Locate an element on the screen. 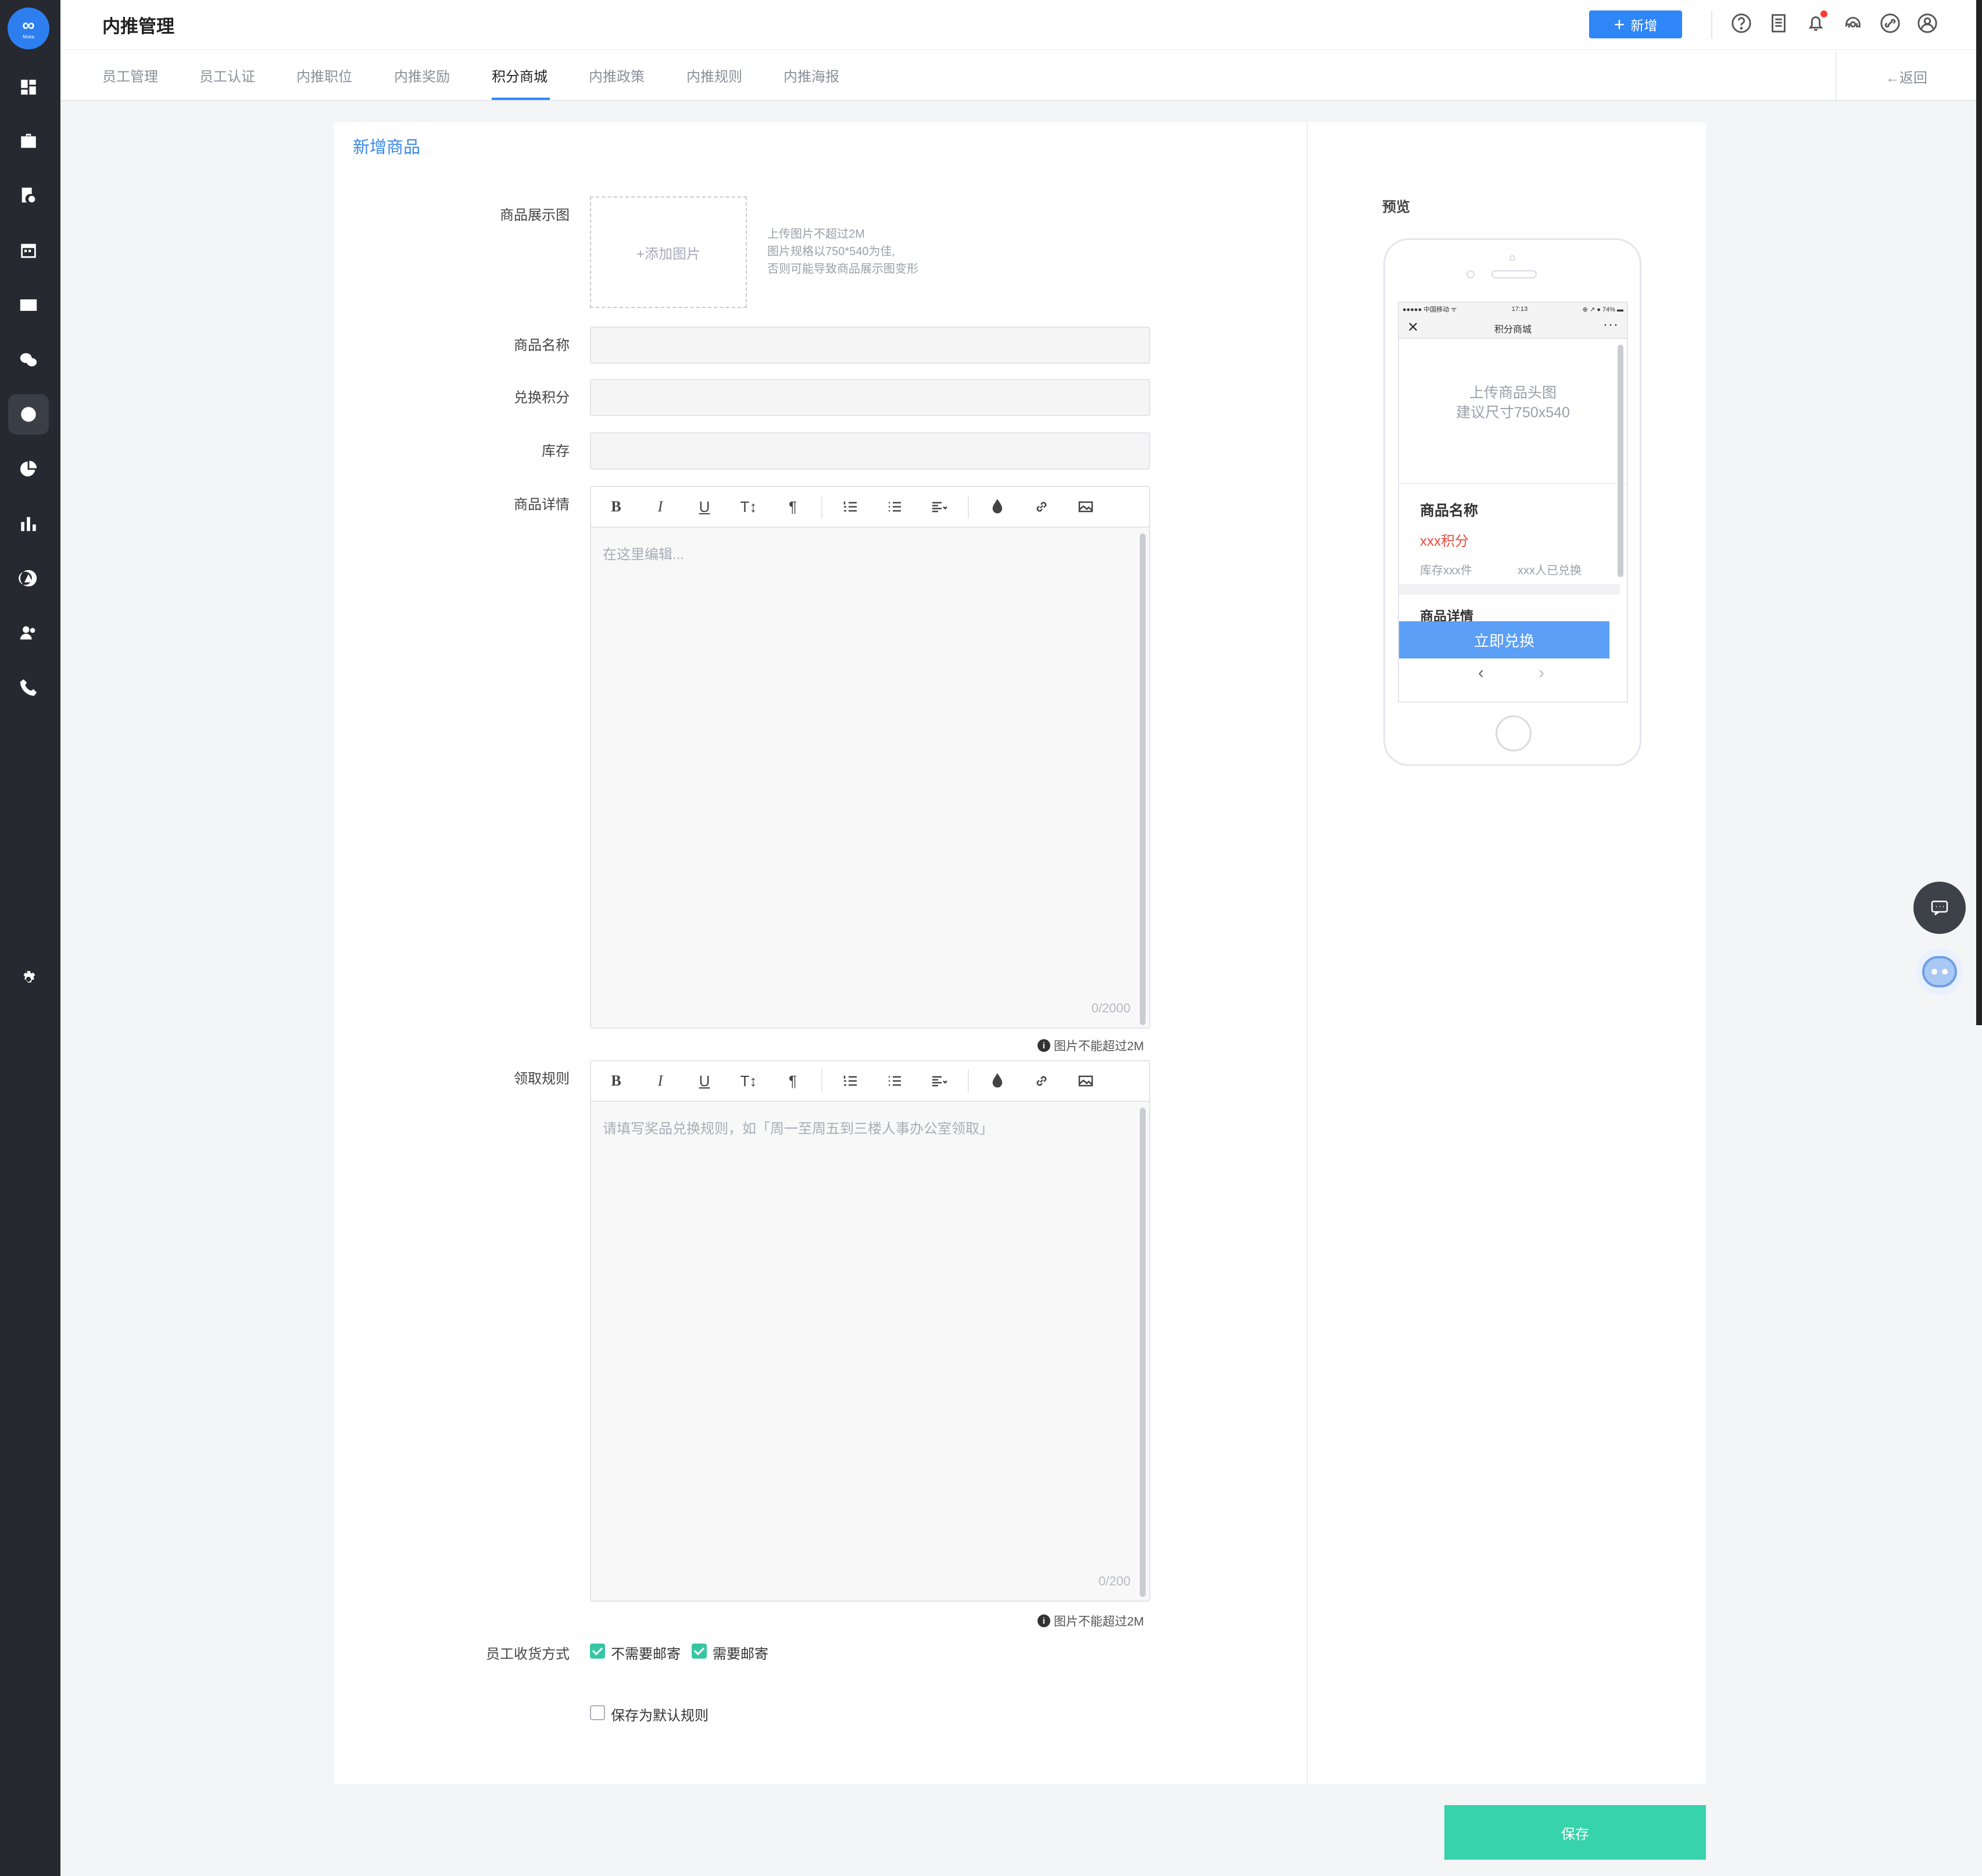 This screenshot has width=1982, height=1876. rules-scrollbar is located at coordinates (1143, 1352).